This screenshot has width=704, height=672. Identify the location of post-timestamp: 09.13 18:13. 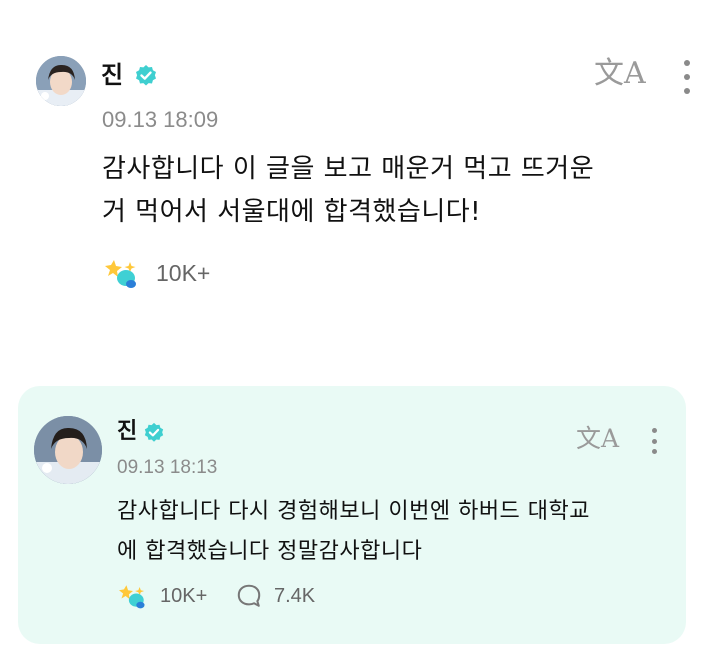
(167, 467).